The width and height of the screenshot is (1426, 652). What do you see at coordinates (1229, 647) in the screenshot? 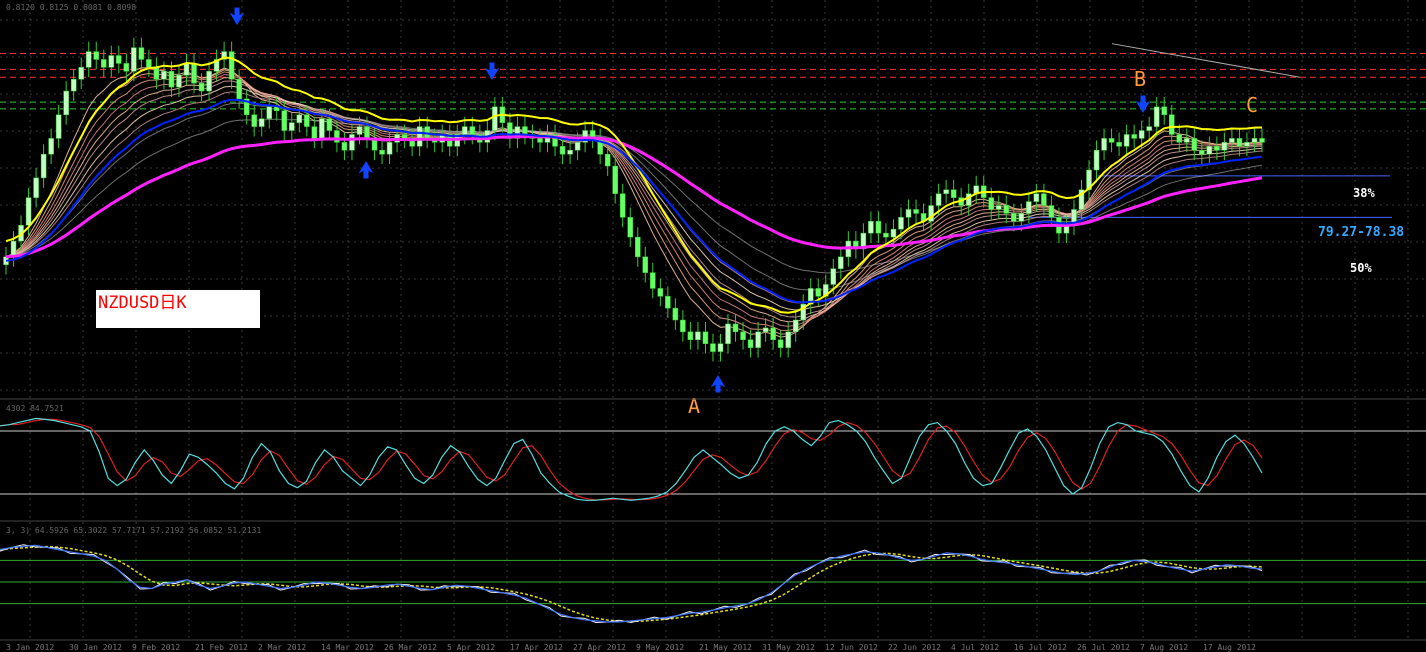
I see `x-tick-label: 17 Aug 2012` at bounding box center [1229, 647].